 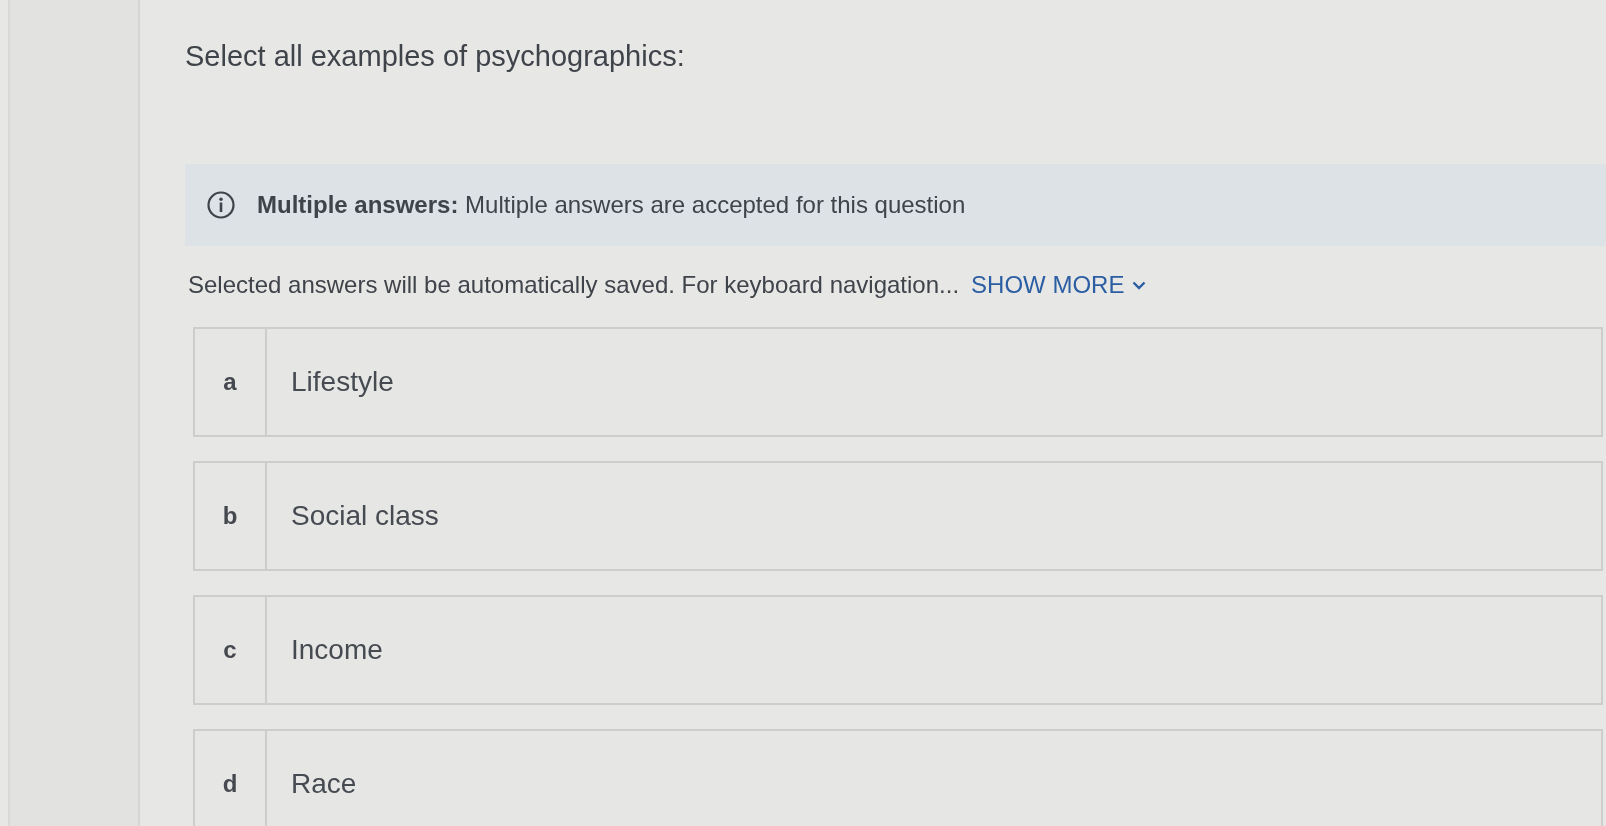 I want to click on answer-option: b Social class, so click(x=898, y=516).